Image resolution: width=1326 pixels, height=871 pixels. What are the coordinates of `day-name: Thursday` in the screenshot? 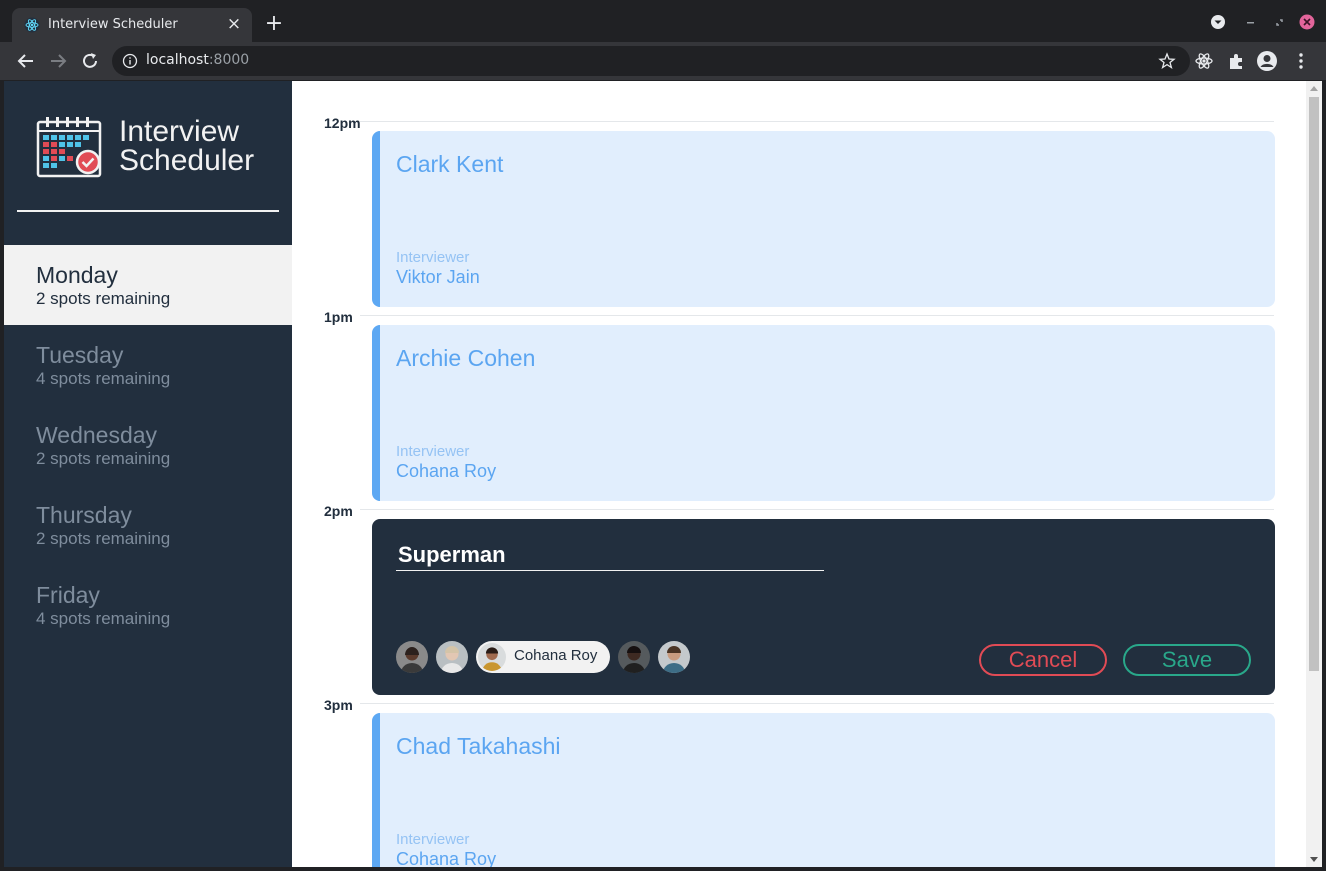 It's located at (84, 515).